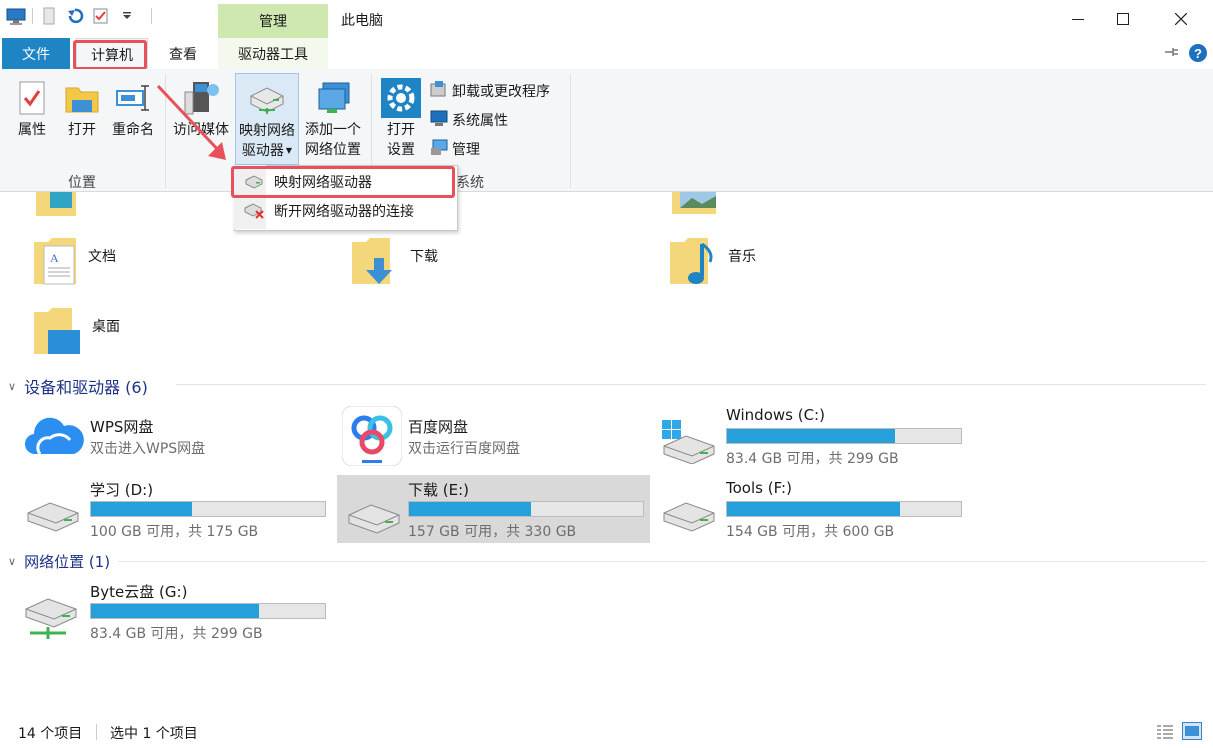 The height and width of the screenshot is (748, 1213). I want to click on folder-label: 桌面, so click(106, 327).